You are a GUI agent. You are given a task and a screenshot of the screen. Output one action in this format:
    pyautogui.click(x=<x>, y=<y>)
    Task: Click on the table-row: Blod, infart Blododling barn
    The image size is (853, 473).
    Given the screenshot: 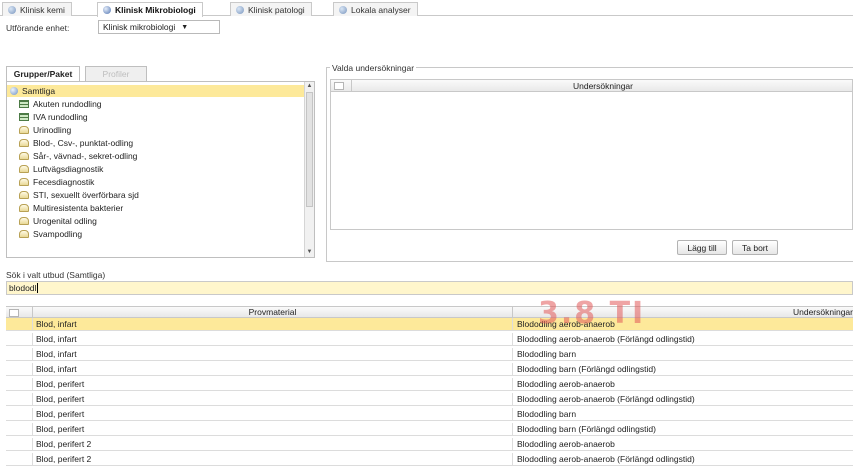 What is the action you would take?
    pyautogui.click(x=429, y=354)
    